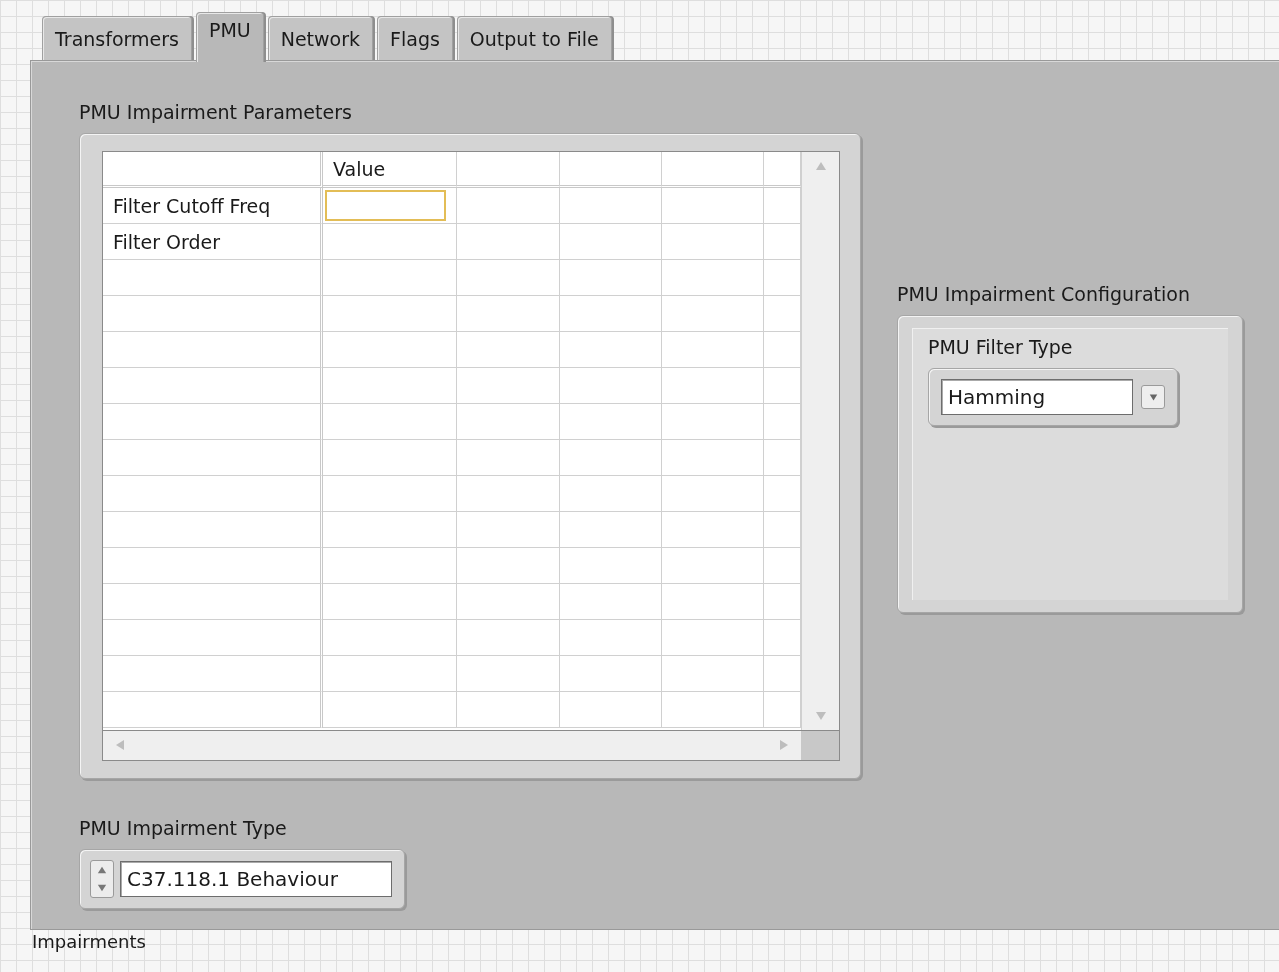 This screenshot has width=1279, height=972. I want to click on filter-type-label: PMU Filter Type, so click(1001, 347).